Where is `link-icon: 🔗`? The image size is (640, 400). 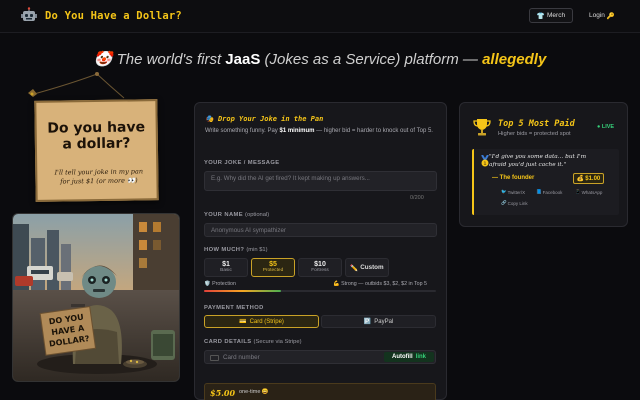 link-icon: 🔗 is located at coordinates (504, 202).